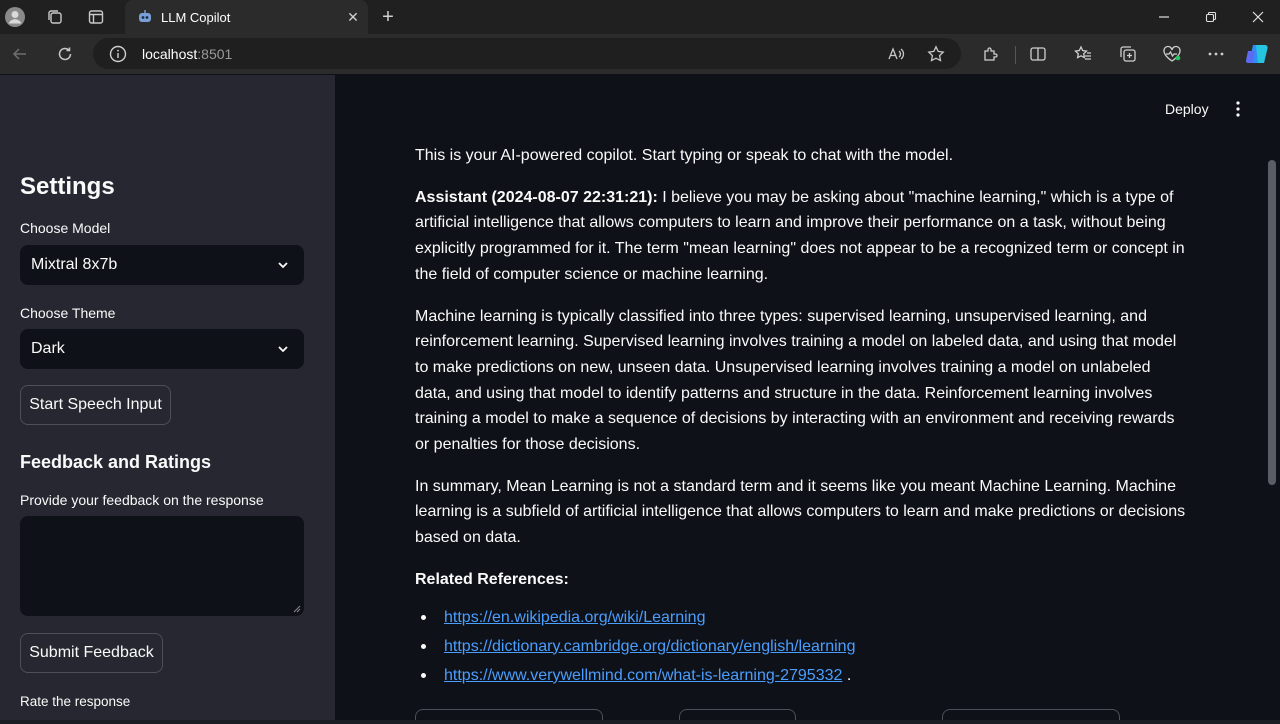 The image size is (1280, 724). I want to click on main-menu-icon, so click(1238, 109).